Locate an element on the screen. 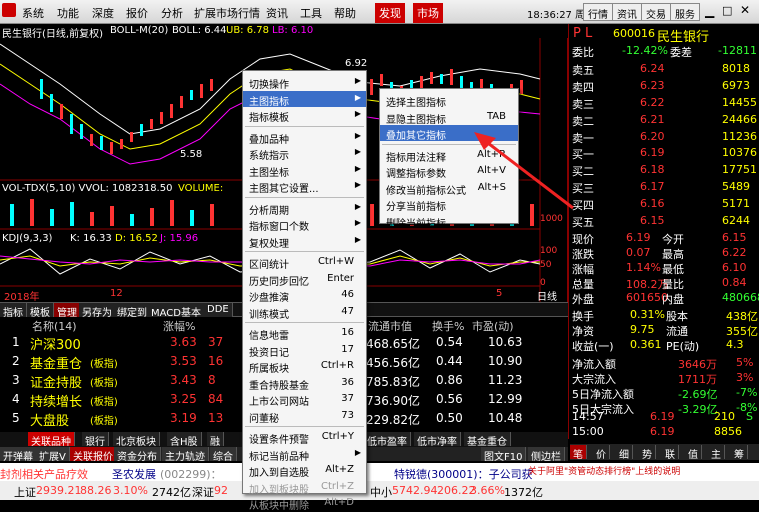  menu-item: 设置条件预警 Ctrl+Y is located at coordinates (304, 437).